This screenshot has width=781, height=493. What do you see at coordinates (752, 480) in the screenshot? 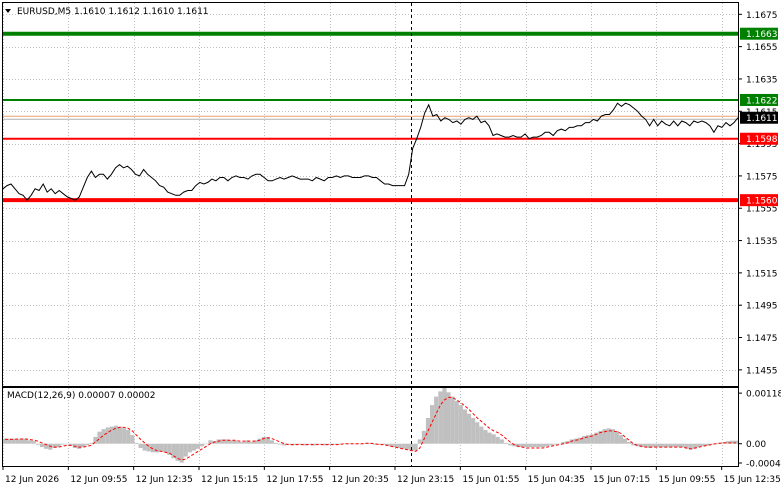
I see `time-tick-label: 15 Jun 12:35` at bounding box center [752, 480].